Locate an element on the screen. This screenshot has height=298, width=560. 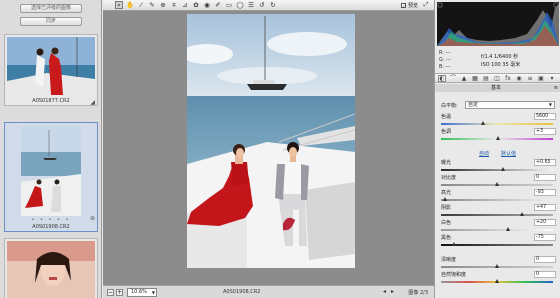
tab-presets-icon: ≡ is located at coordinates (530, 78).